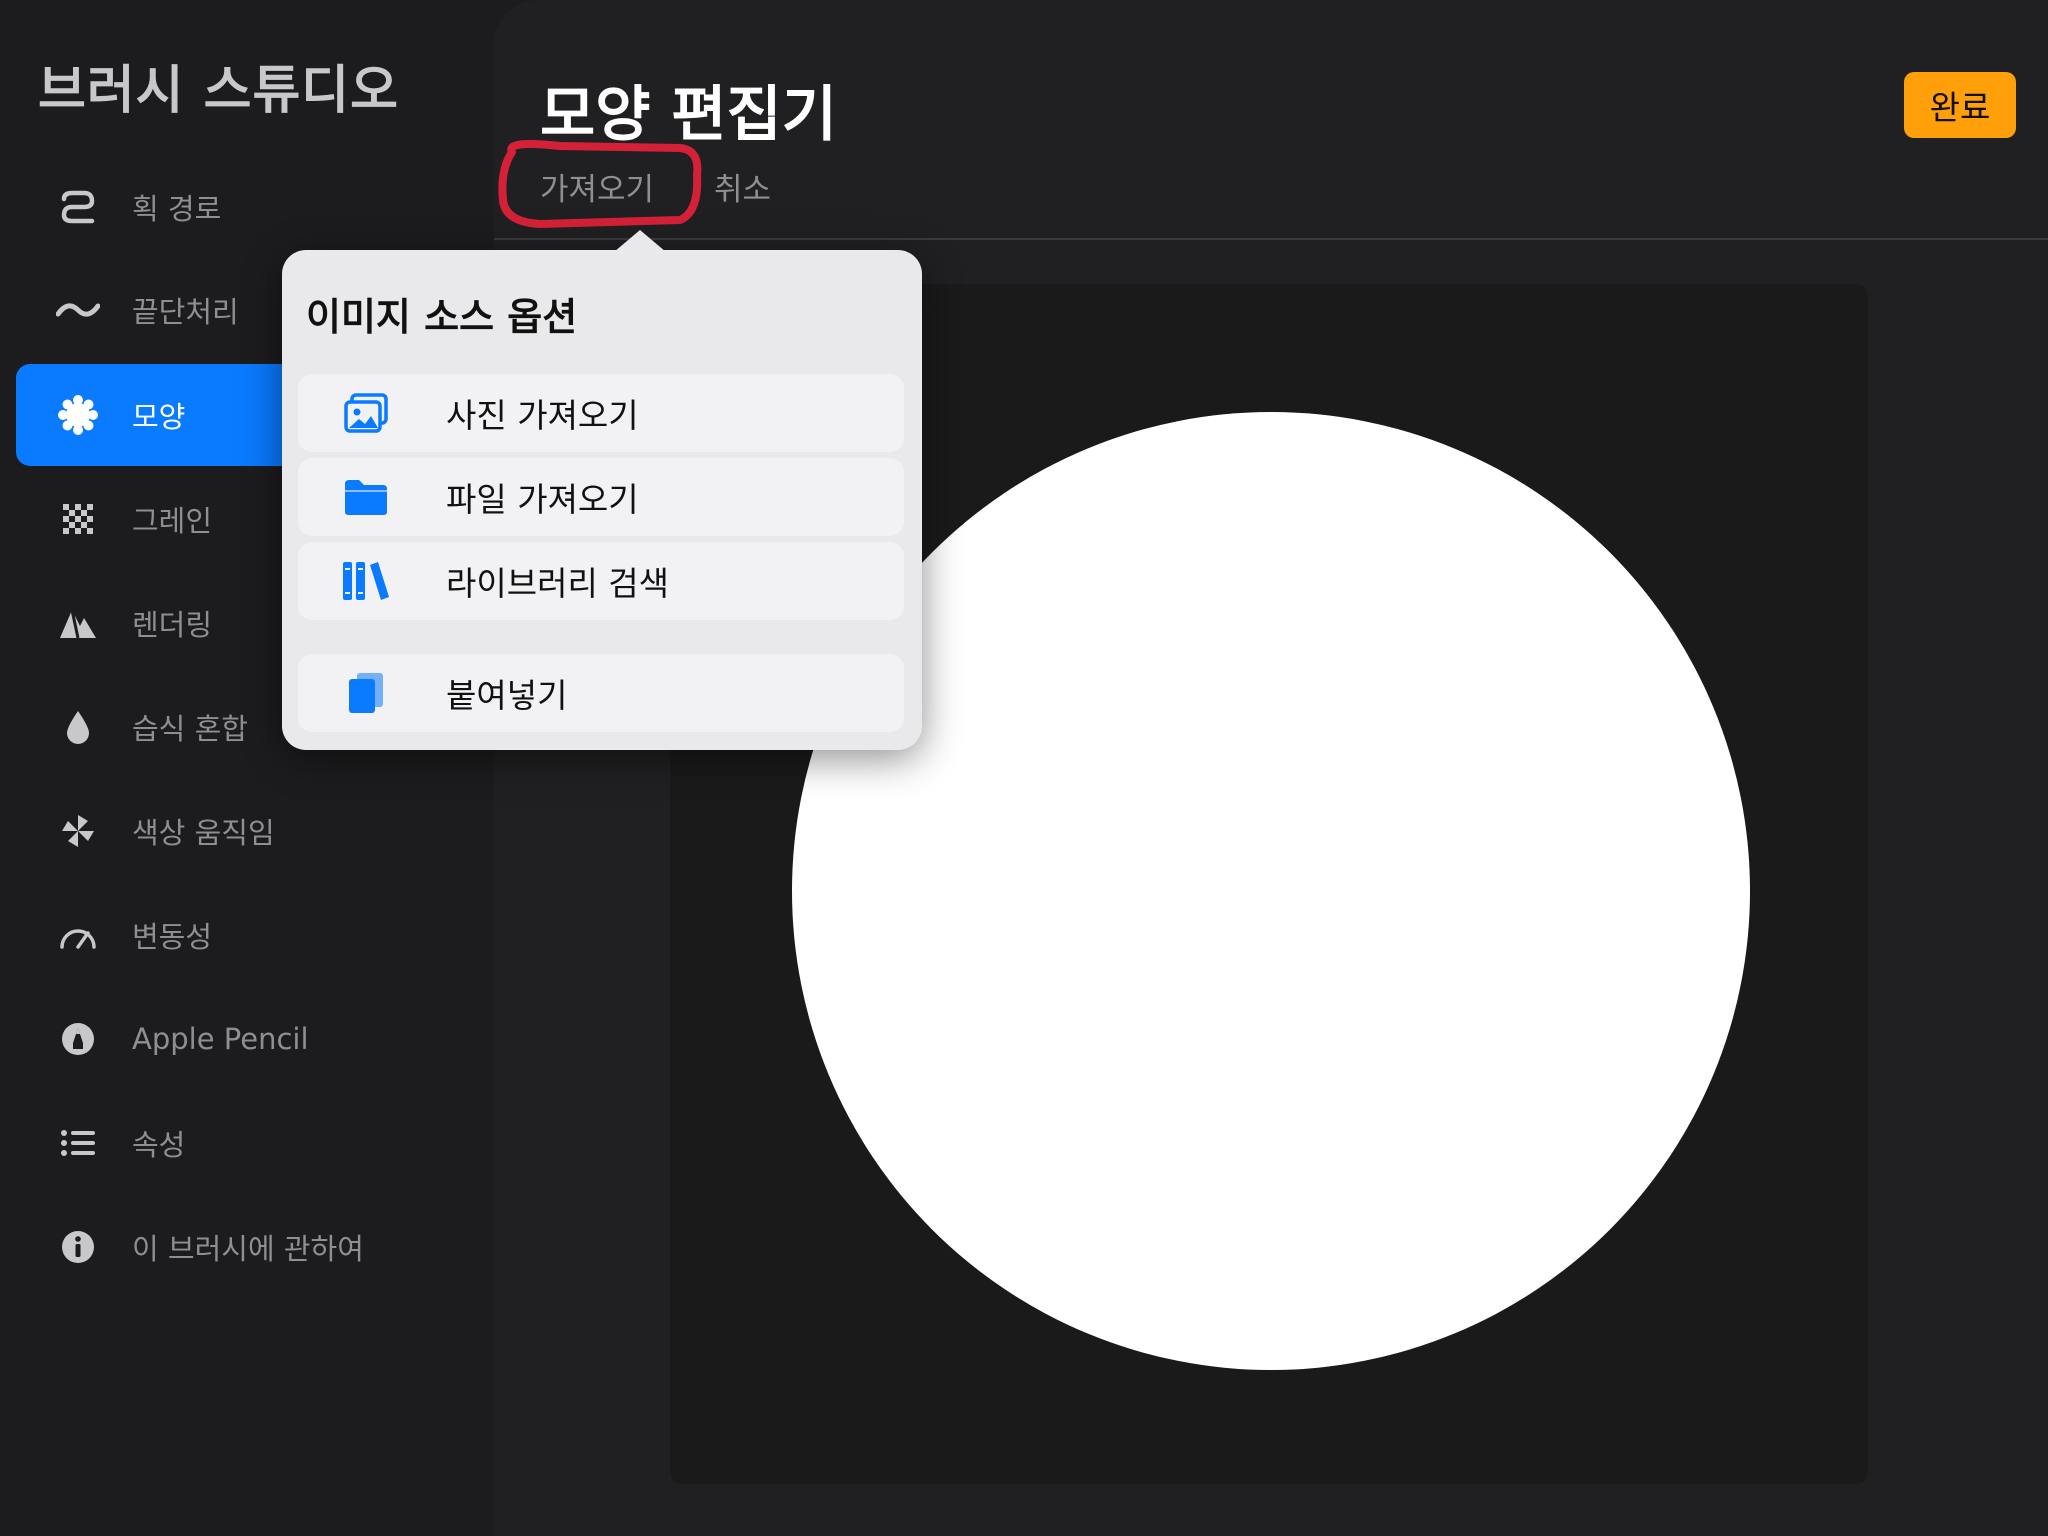 This screenshot has height=1536, width=2048. What do you see at coordinates (78, 1143) in the screenshot?
I see `properties-icon` at bounding box center [78, 1143].